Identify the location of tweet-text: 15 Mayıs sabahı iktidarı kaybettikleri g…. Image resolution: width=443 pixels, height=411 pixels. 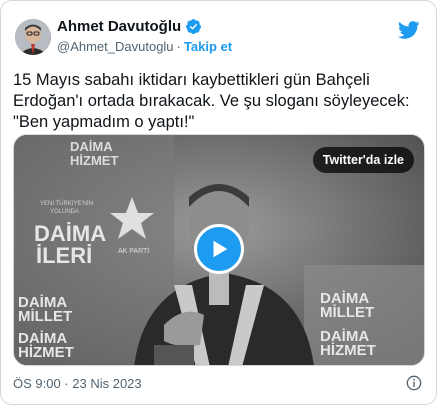
(214, 101).